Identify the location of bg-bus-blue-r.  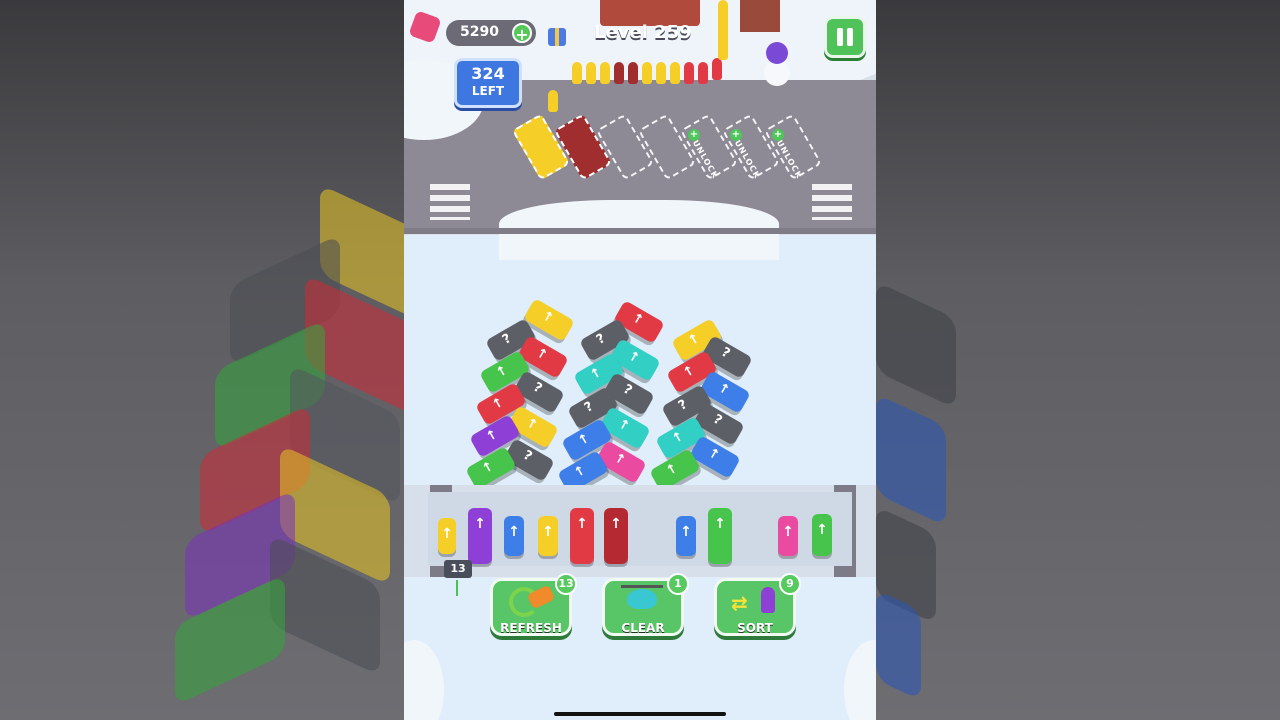
(911, 460).